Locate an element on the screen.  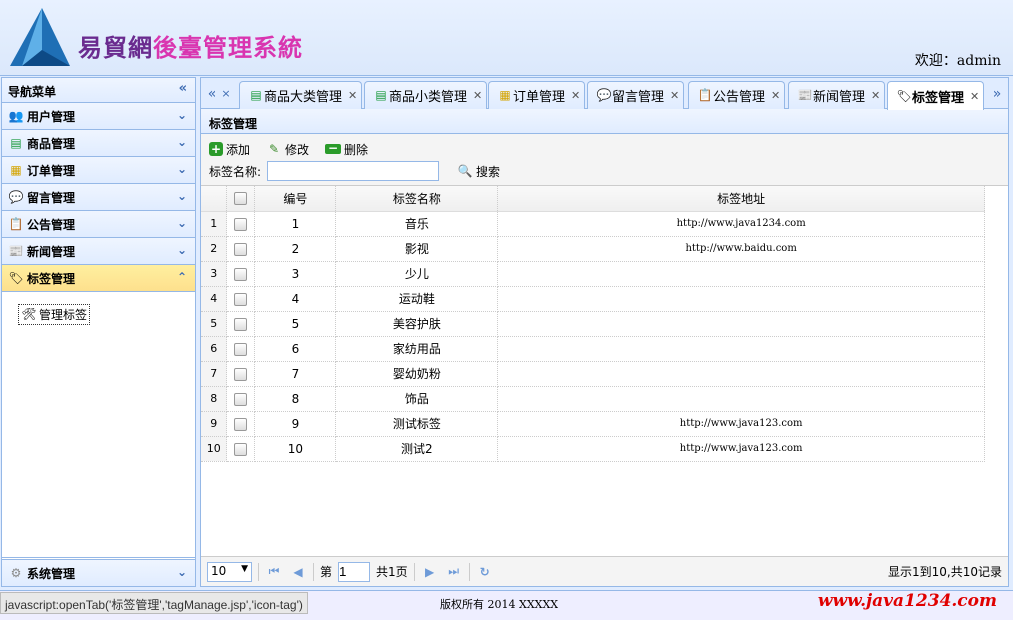
tab-subcategory: ▤ 商品小类管理 ✕ is located at coordinates (426, 95).